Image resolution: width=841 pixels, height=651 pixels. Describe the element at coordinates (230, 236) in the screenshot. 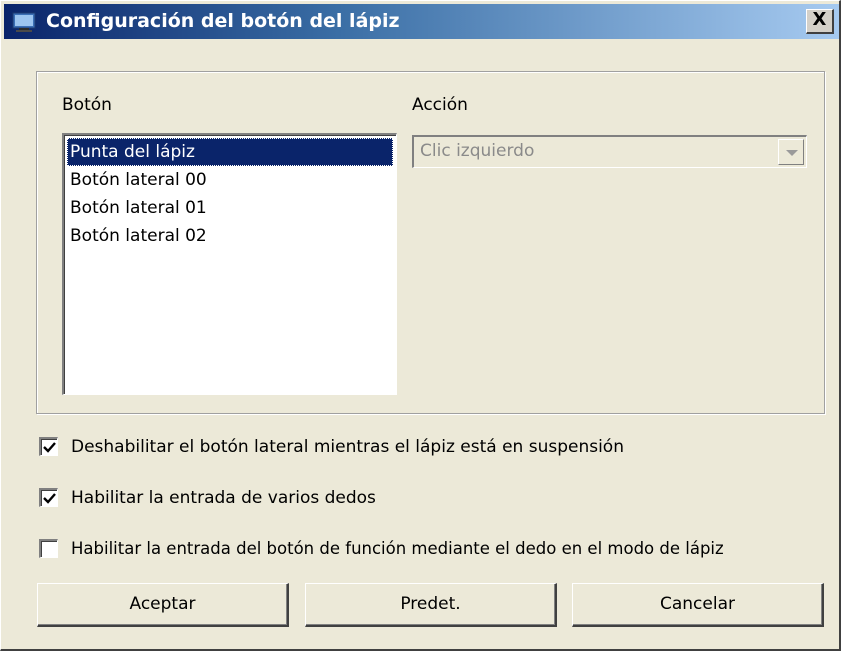

I see `list-item-side-button-02: Botón lateral 02` at that location.